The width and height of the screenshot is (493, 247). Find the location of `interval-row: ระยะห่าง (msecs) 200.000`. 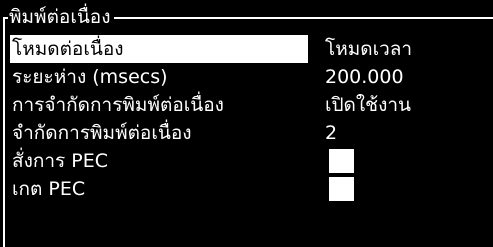

interval-row: ระยะห่าง (msecs) 200.000 is located at coordinates (250, 77).